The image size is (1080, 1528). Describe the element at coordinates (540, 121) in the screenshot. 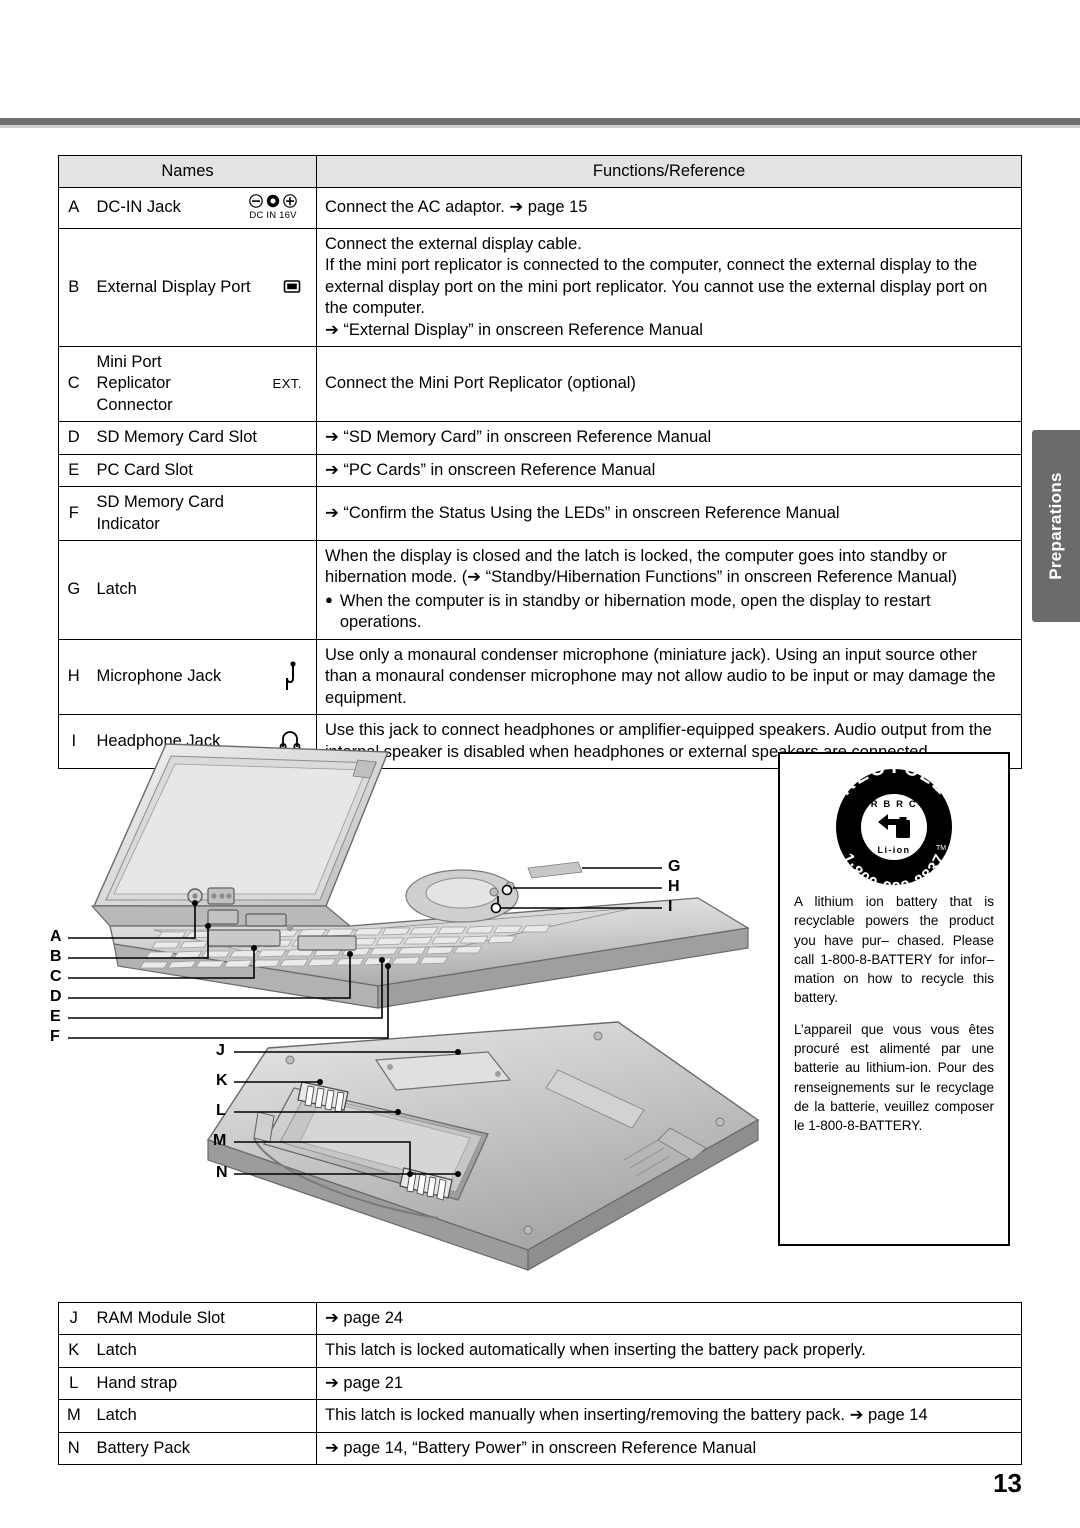

I see `header-rule` at that location.